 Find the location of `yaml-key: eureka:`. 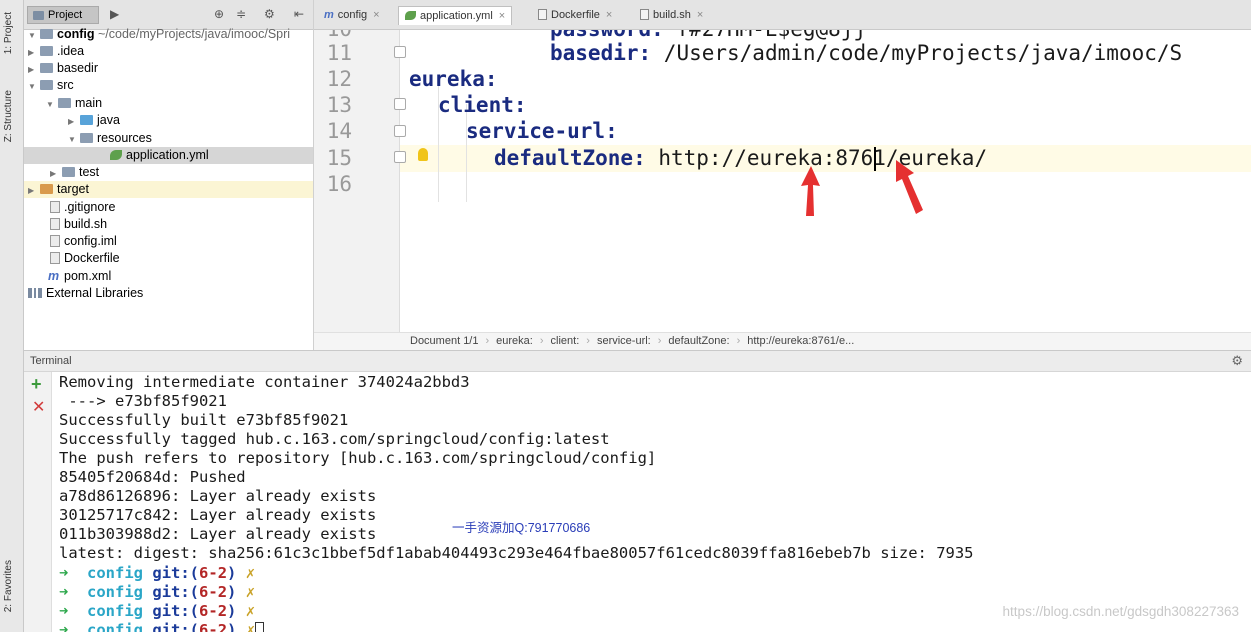

yaml-key: eureka: is located at coordinates (453, 79).